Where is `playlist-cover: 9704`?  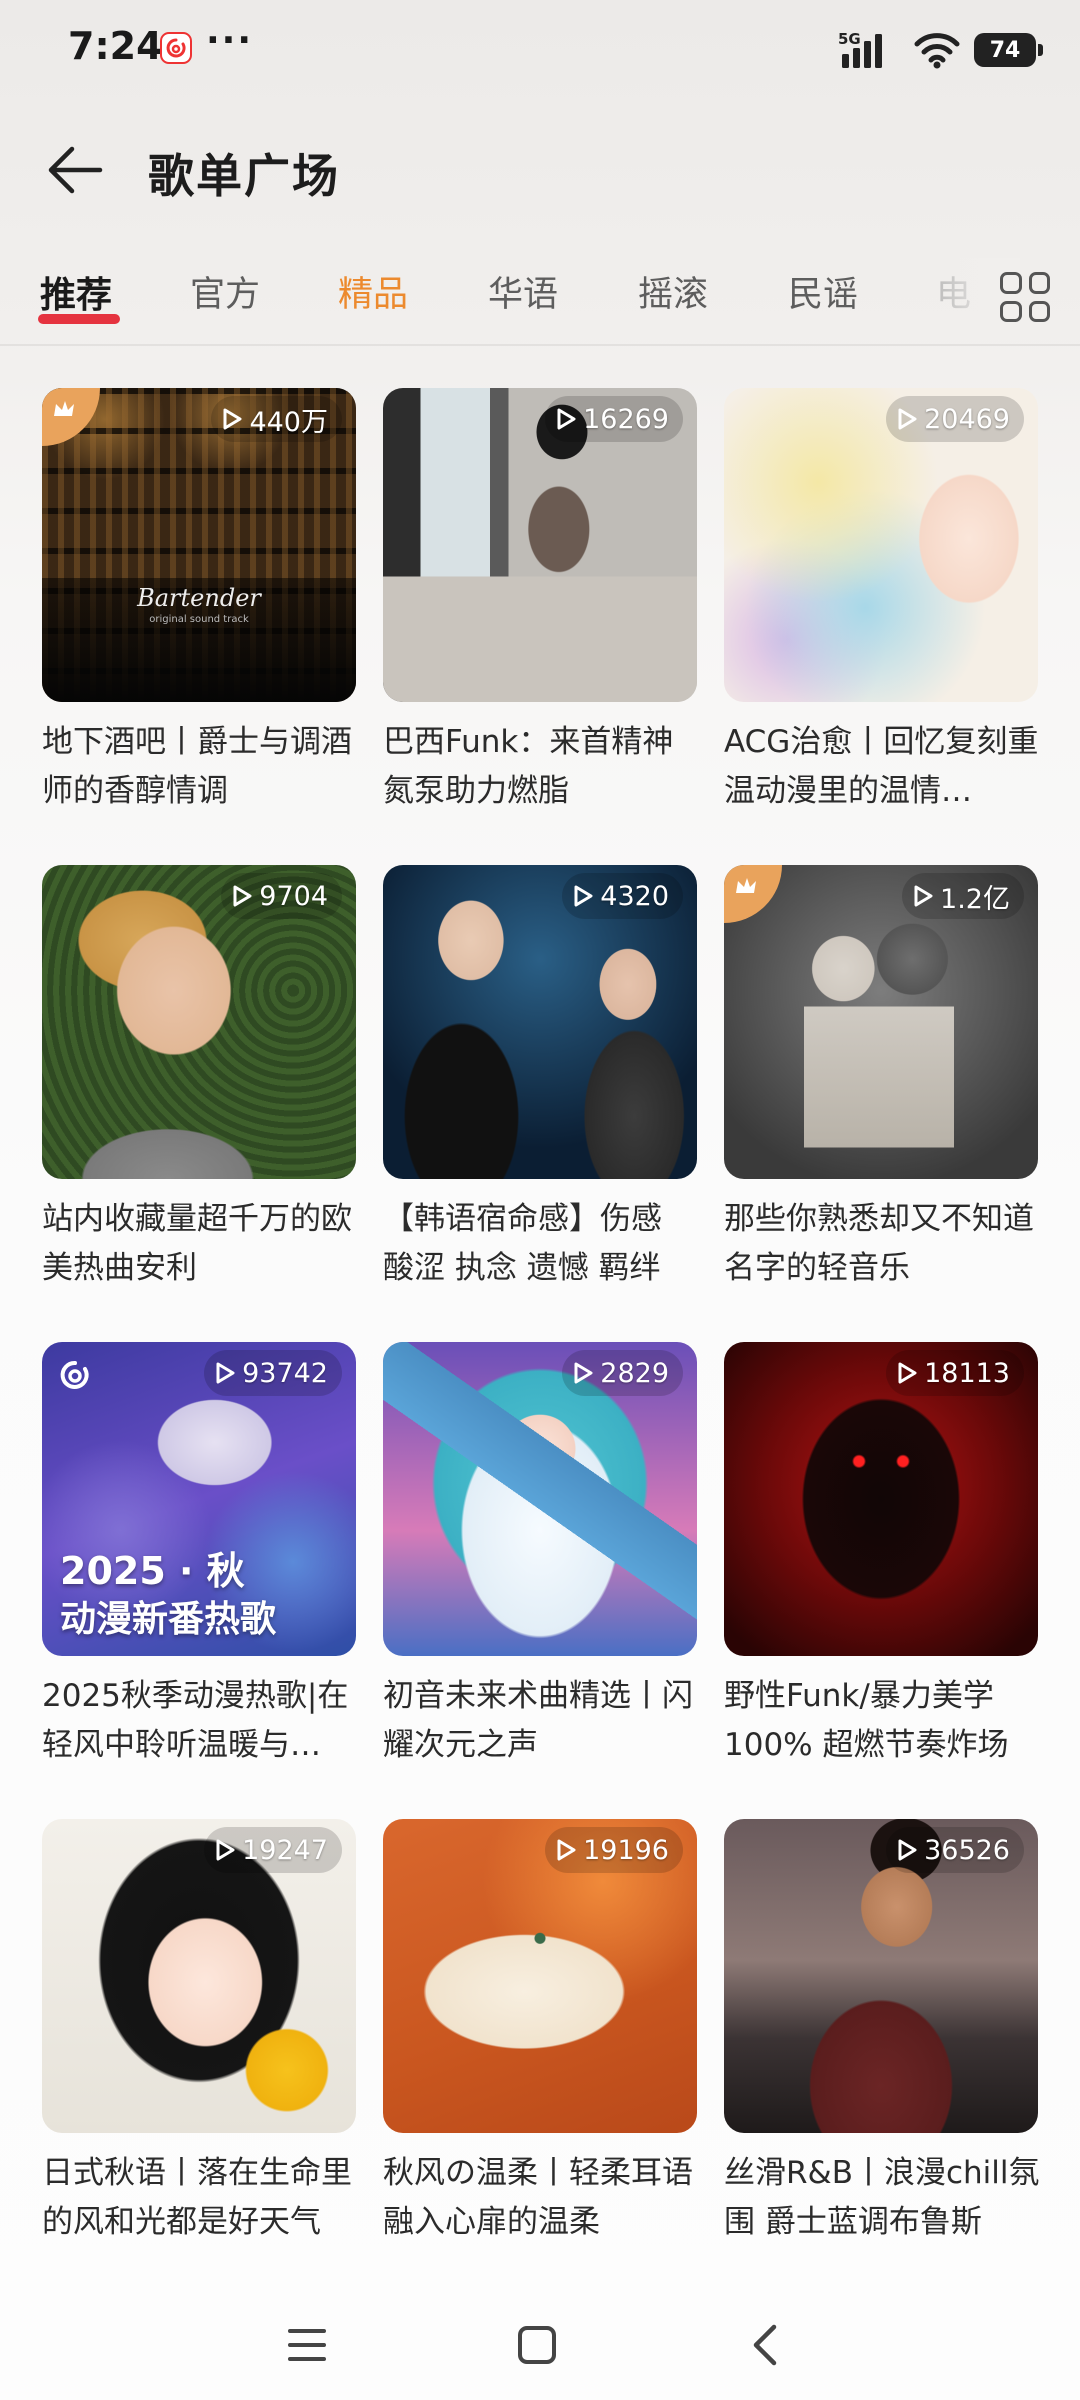
playlist-cover: 9704 is located at coordinates (199, 1022).